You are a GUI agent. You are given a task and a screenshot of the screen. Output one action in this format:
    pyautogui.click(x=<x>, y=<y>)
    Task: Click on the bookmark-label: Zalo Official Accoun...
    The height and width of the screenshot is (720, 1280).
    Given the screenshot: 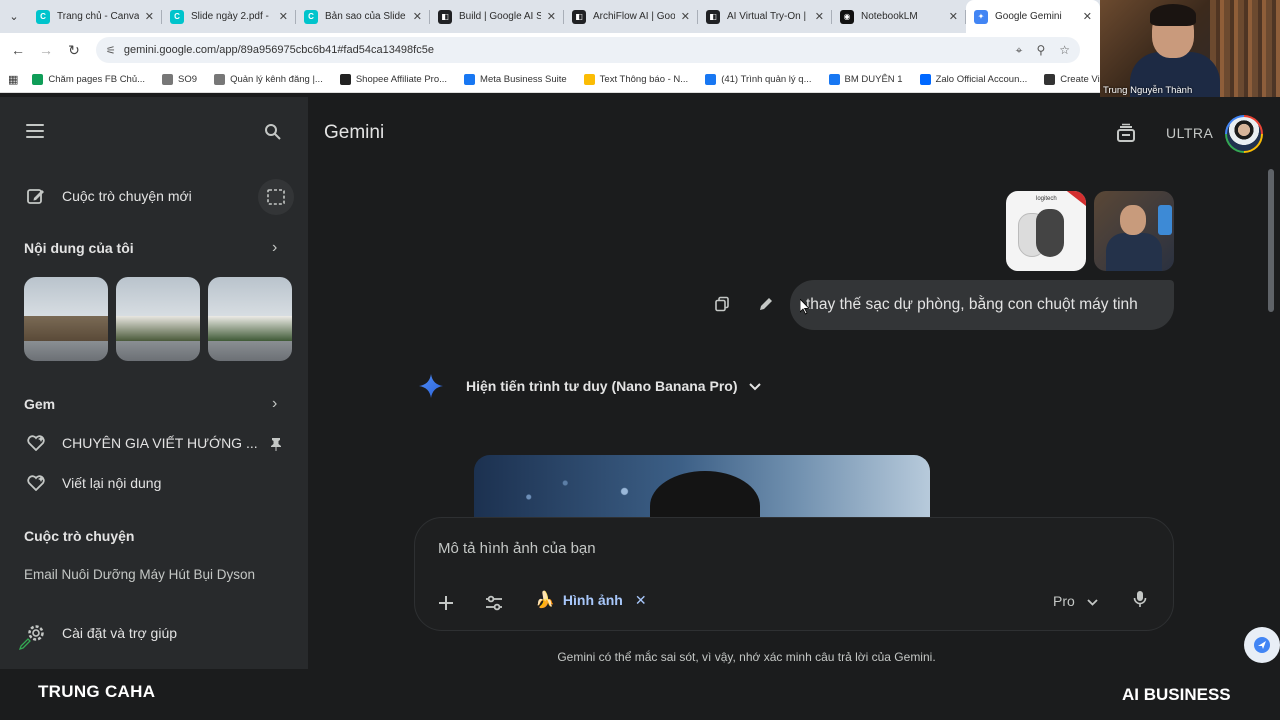 What is the action you would take?
    pyautogui.click(x=981, y=79)
    